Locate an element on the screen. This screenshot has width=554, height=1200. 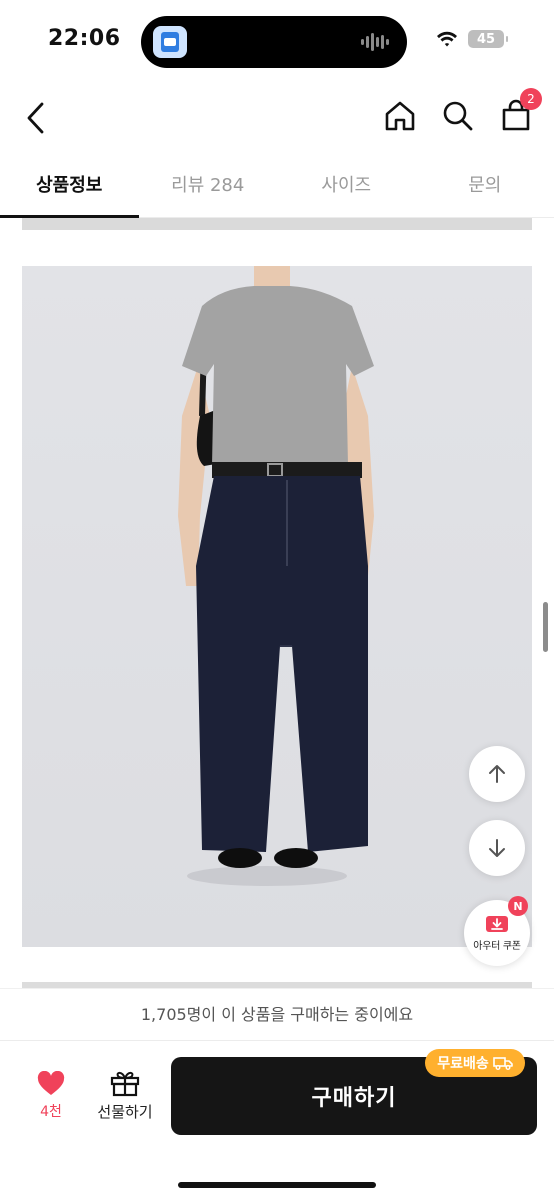
battery-level: 45 is located at coordinates (486, 39).